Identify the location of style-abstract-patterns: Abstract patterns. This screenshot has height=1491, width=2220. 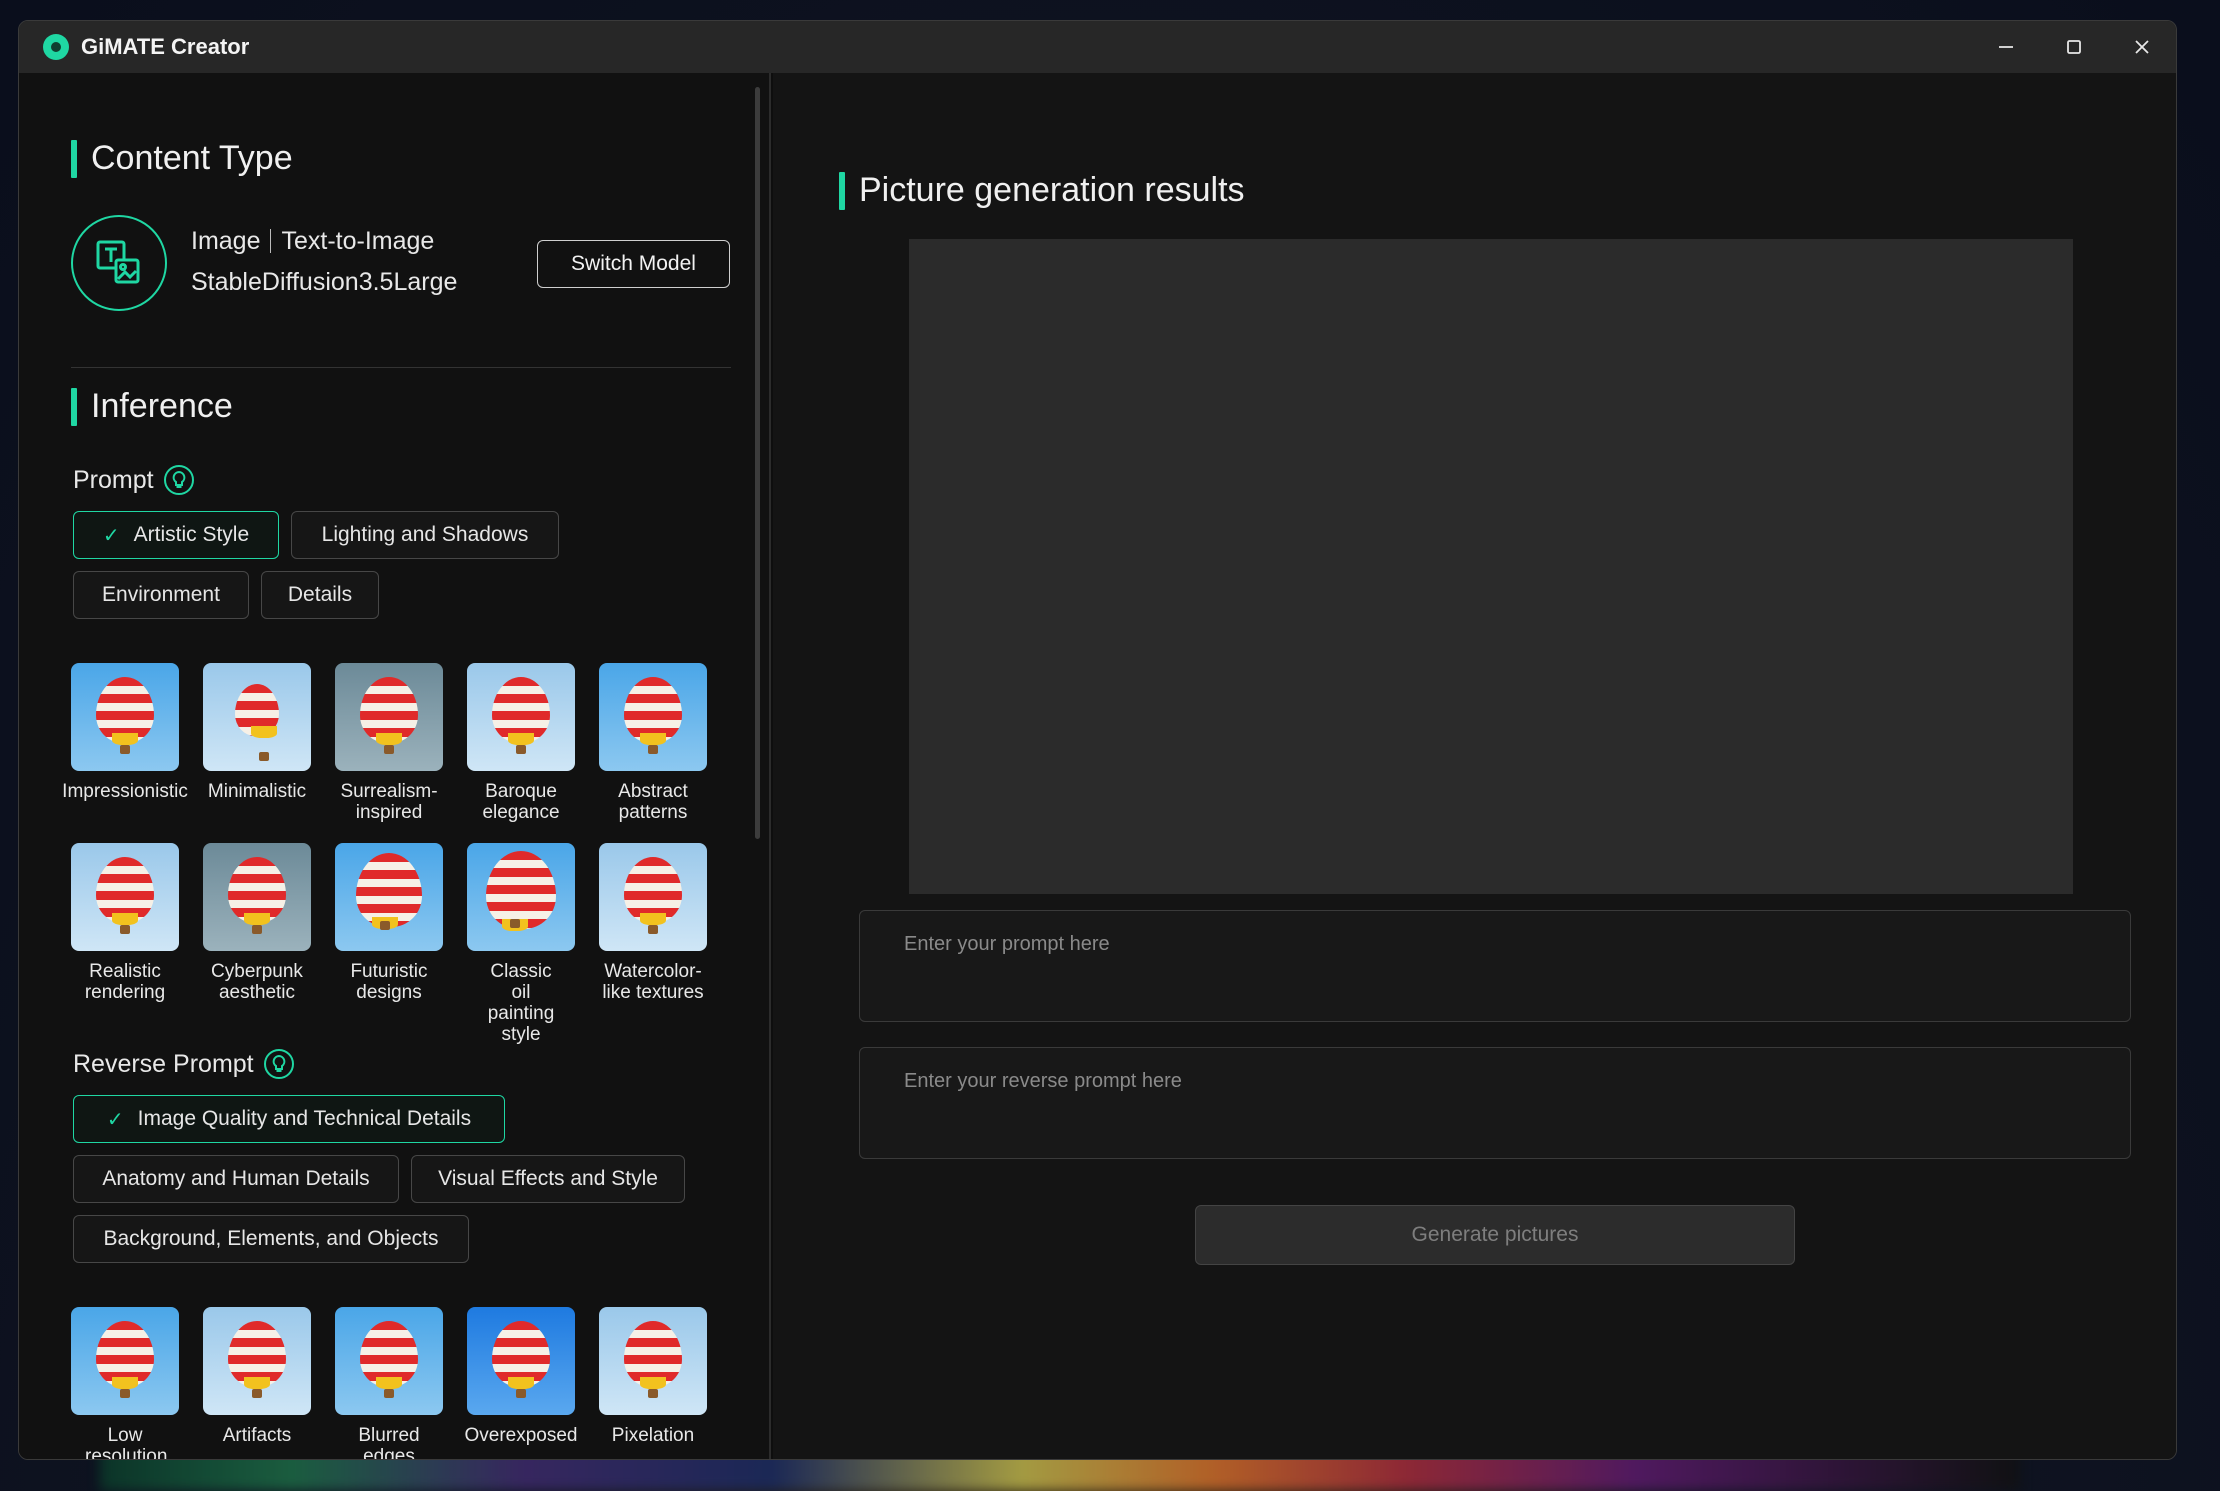
(653, 743).